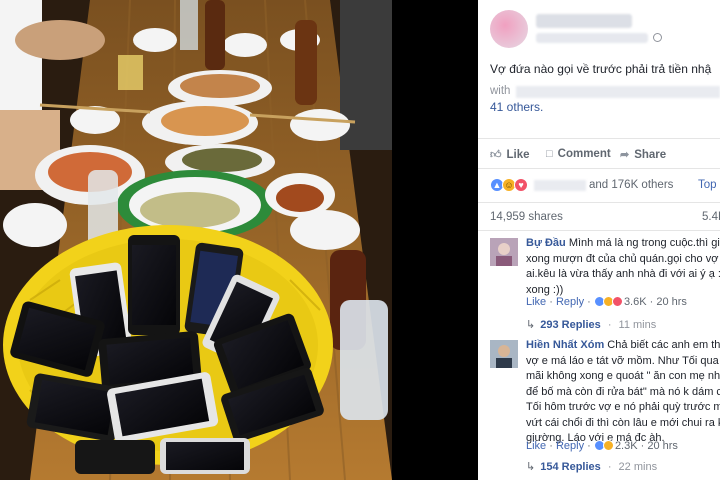 This screenshot has height=480, width=720. I want to click on replies-count: 154 Replies, so click(570, 467).